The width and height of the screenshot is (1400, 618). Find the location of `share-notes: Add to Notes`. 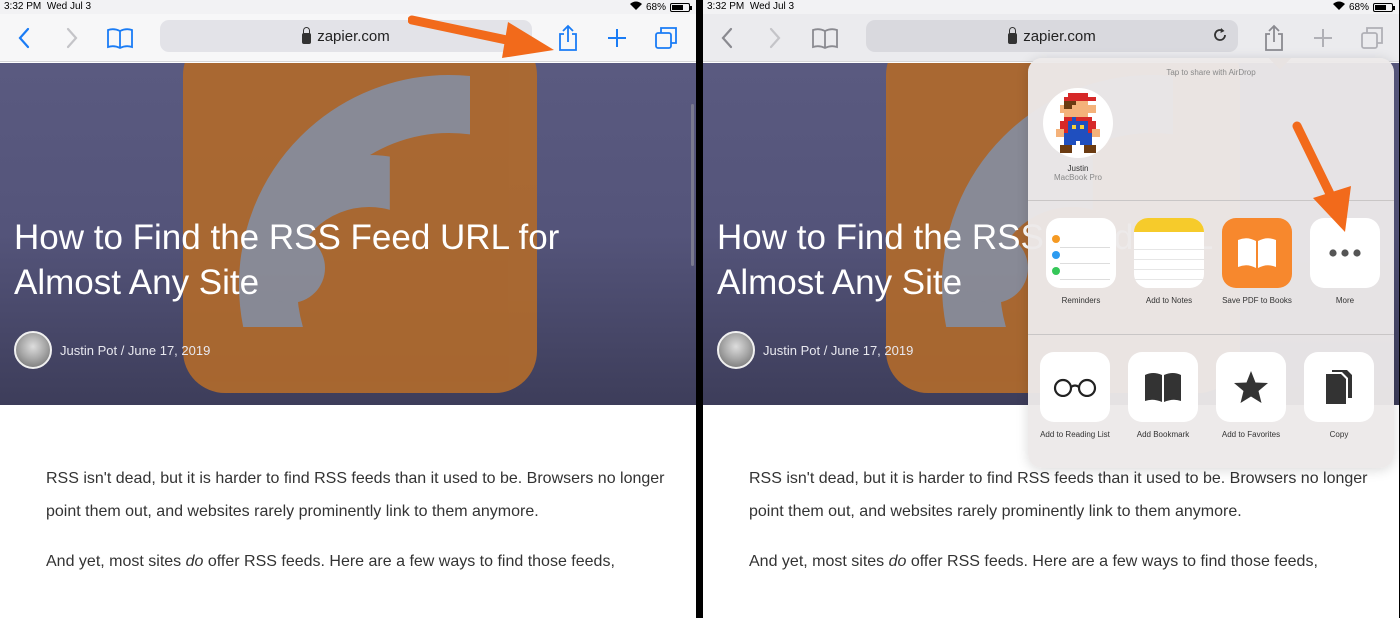

share-notes: Add to Notes is located at coordinates (1169, 262).